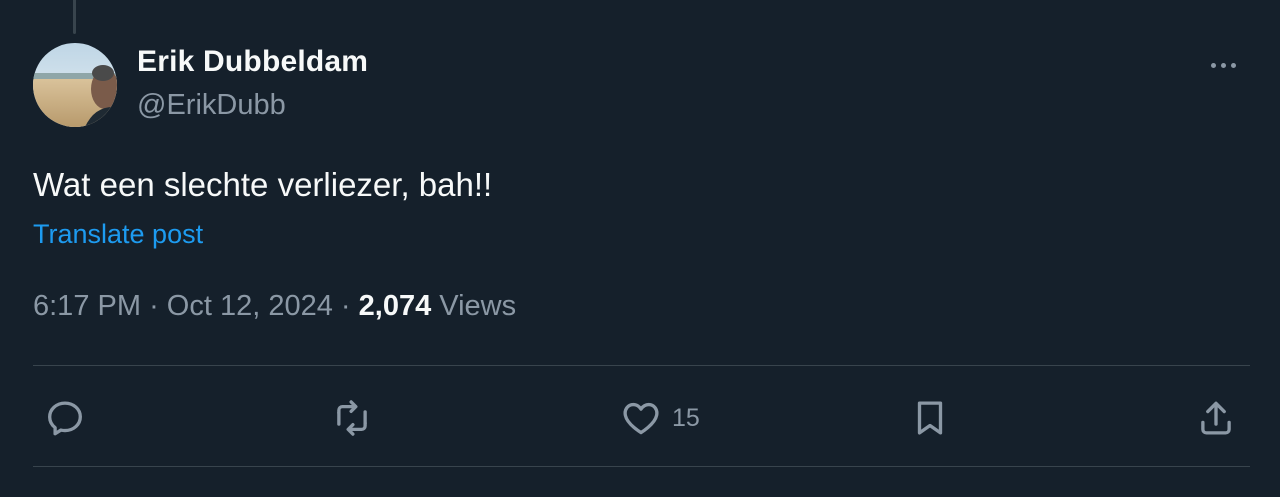 This screenshot has height=497, width=1280. I want to click on views-count: 2,074, so click(395, 306).